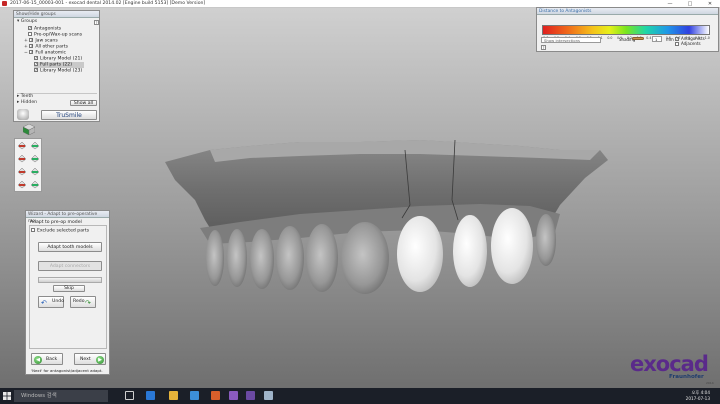 The width and height of the screenshot is (720, 404). Describe the element at coordinates (543, 47) in the screenshot. I see `distance-help-icon: ?` at that location.